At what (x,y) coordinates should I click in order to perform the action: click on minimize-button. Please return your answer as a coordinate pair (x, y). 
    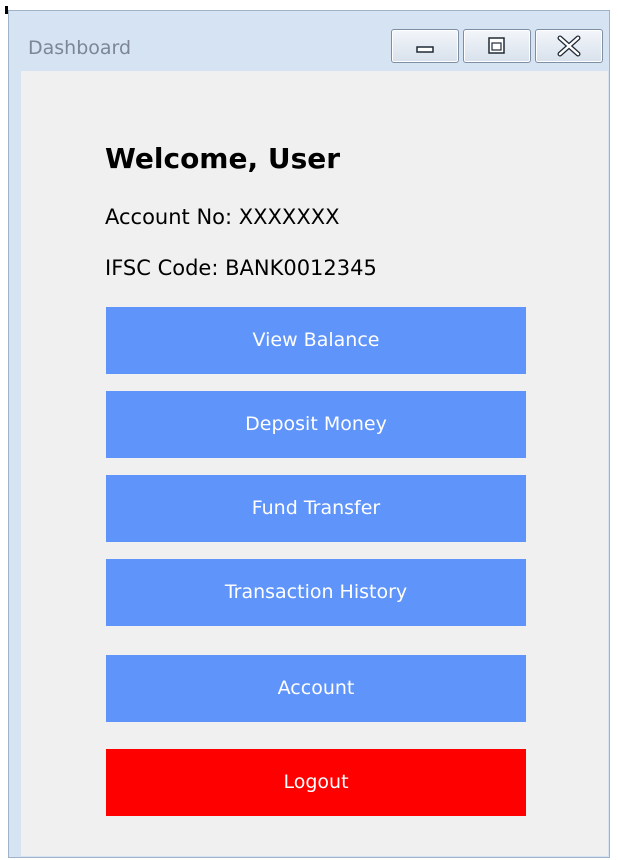
    Looking at the image, I should click on (425, 46).